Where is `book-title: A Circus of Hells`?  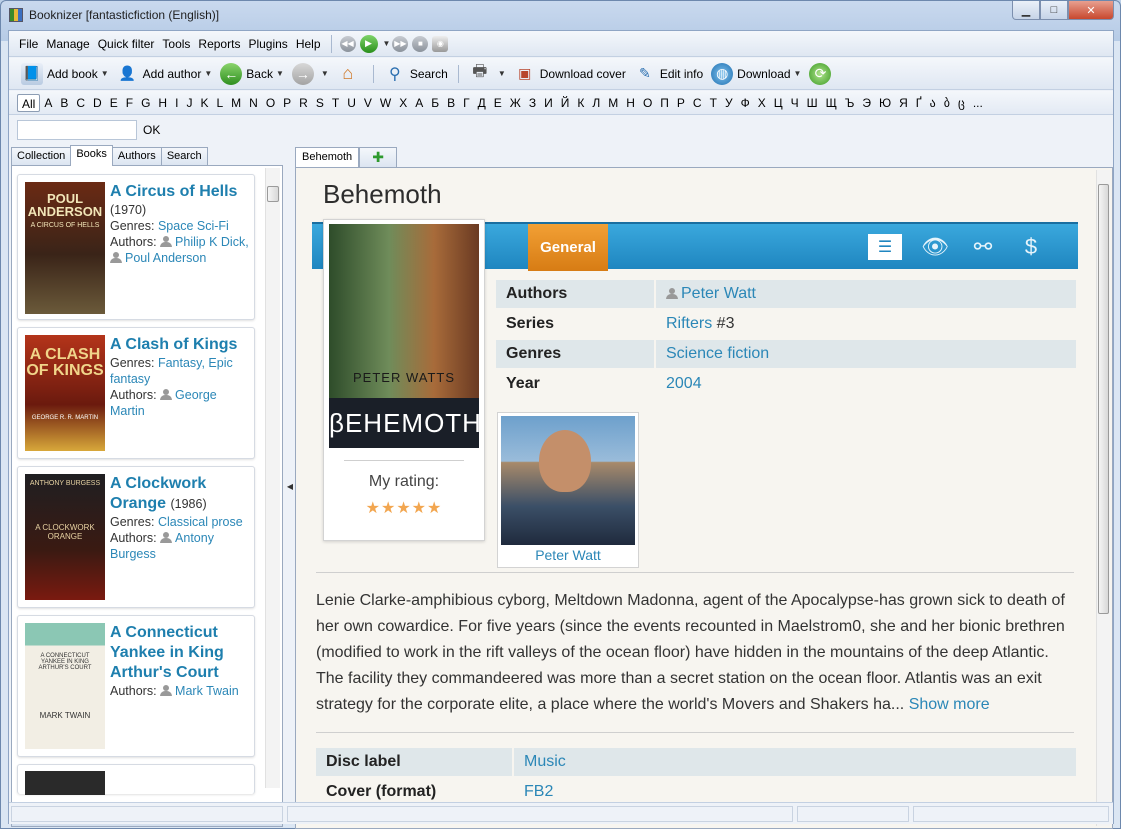
book-title: A Circus of Hells is located at coordinates (181, 192).